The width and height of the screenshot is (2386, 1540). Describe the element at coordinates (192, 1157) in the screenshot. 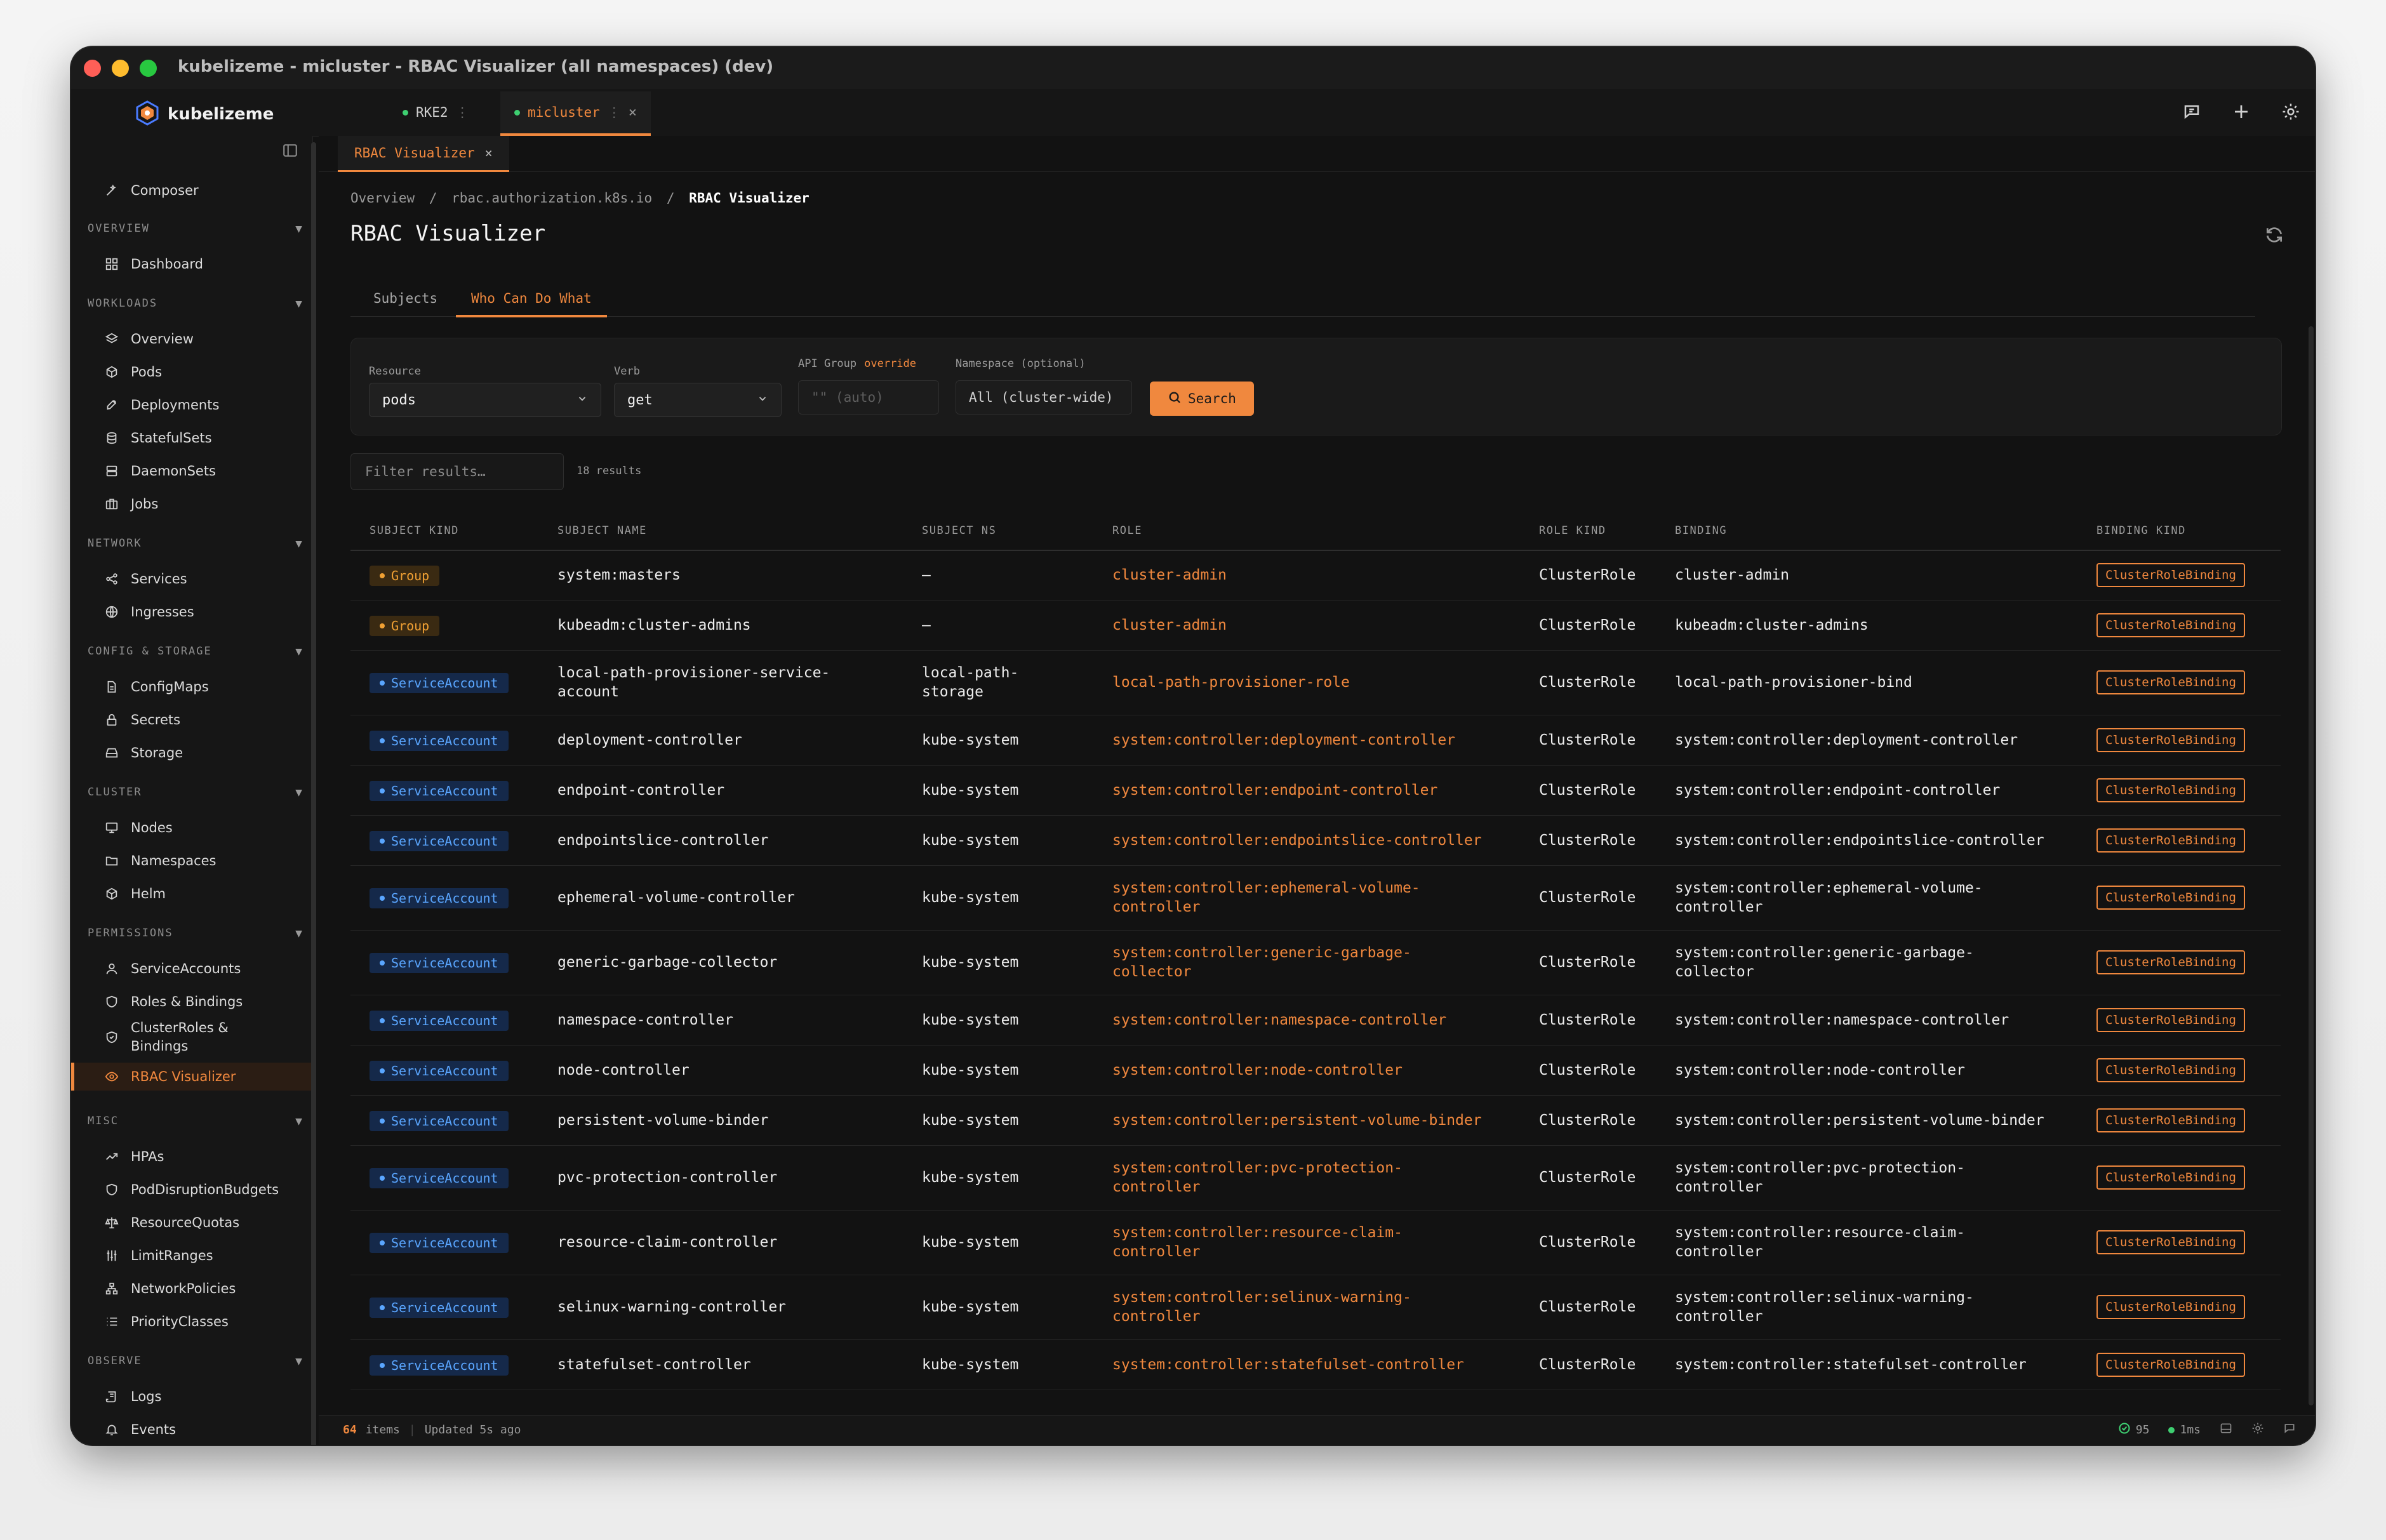

I see `sidebar-item-hpas: HPAs` at that location.